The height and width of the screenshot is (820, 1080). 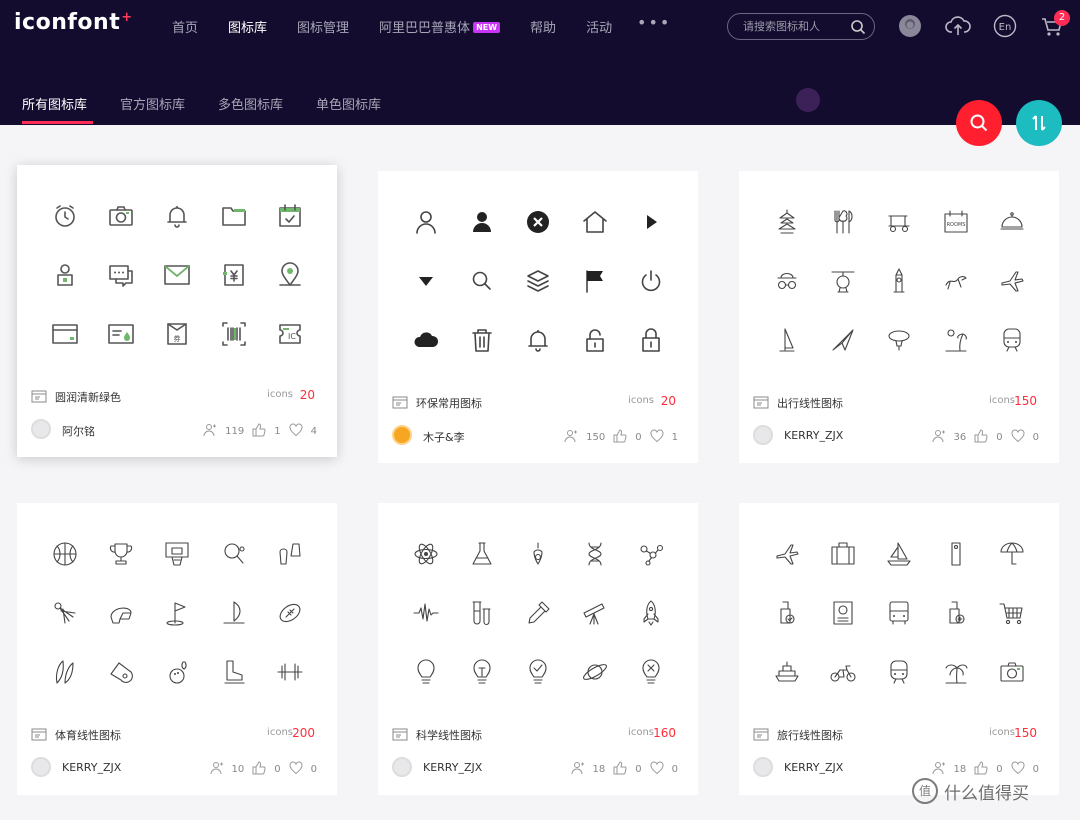 I want to click on surfboard-icon, so click(x=65, y=672).